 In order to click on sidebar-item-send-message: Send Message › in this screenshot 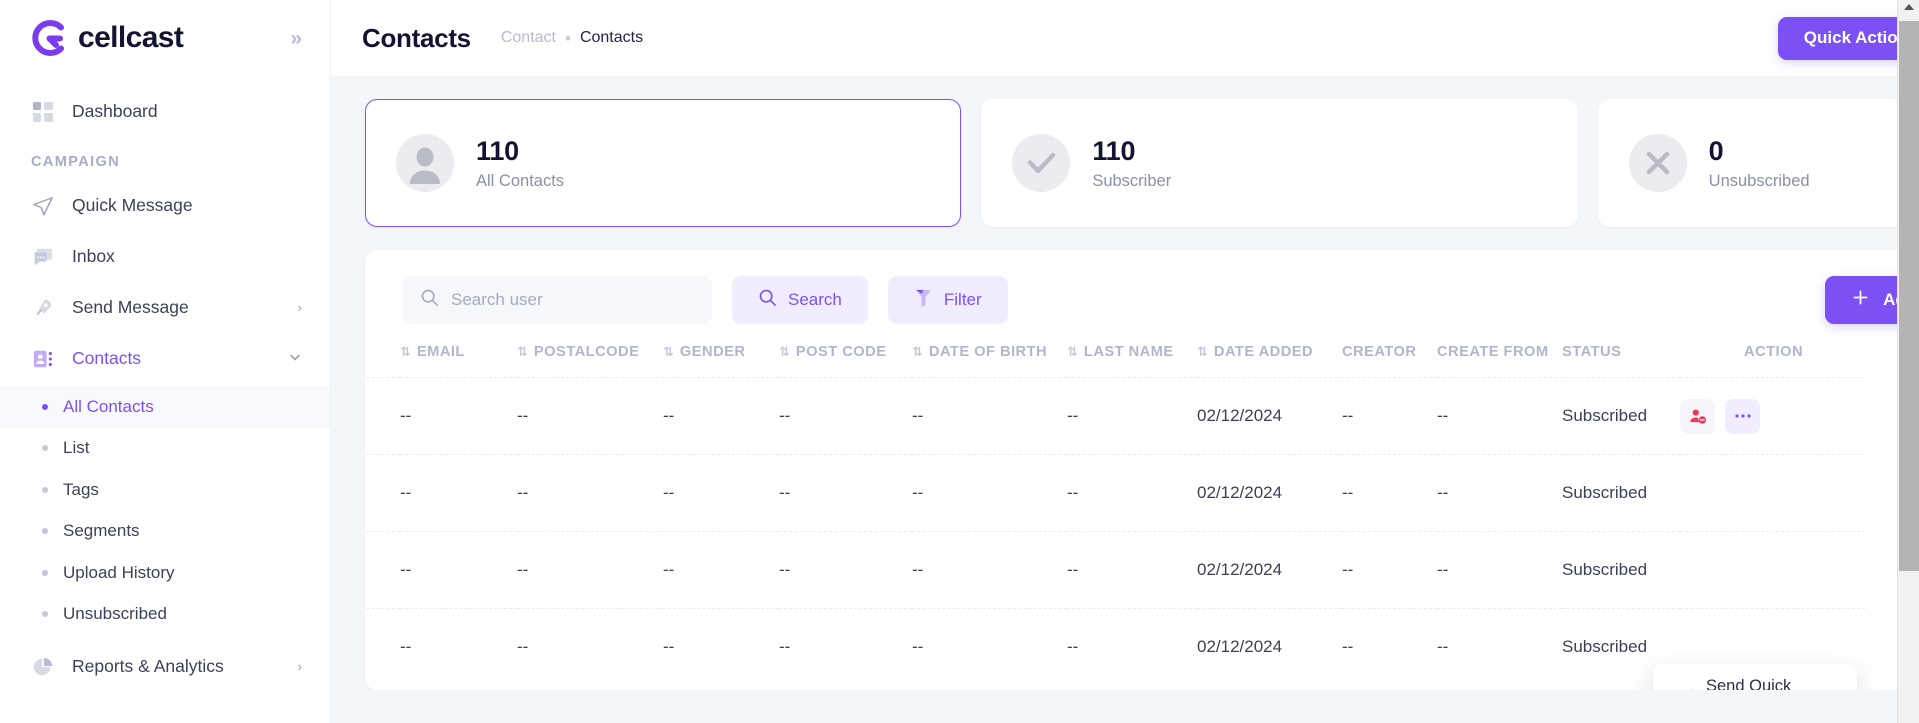, I will do `click(165, 307)`.